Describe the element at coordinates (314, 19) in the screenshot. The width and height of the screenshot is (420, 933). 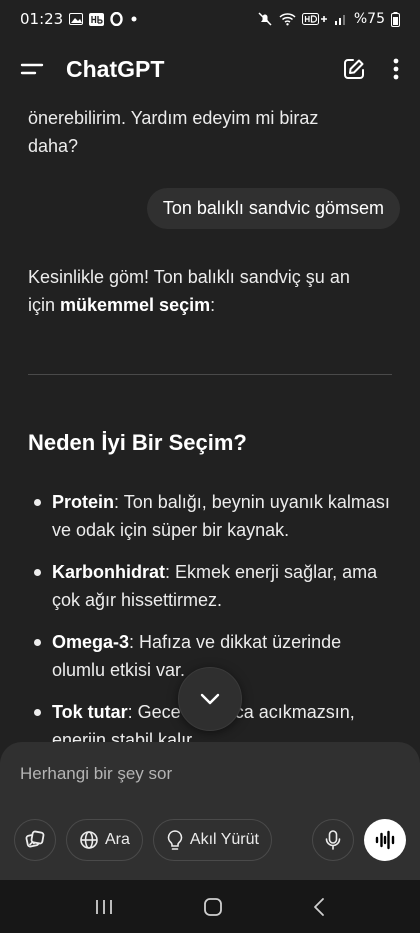
I see `hd-signal-icon` at that location.